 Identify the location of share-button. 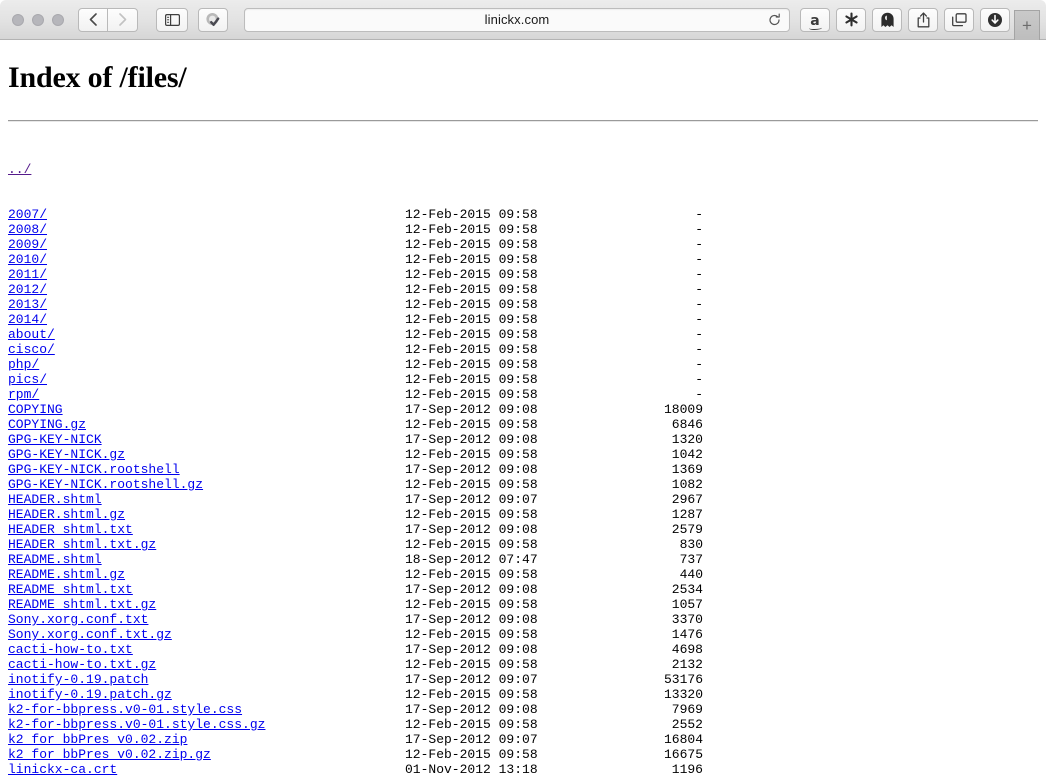
(923, 19).